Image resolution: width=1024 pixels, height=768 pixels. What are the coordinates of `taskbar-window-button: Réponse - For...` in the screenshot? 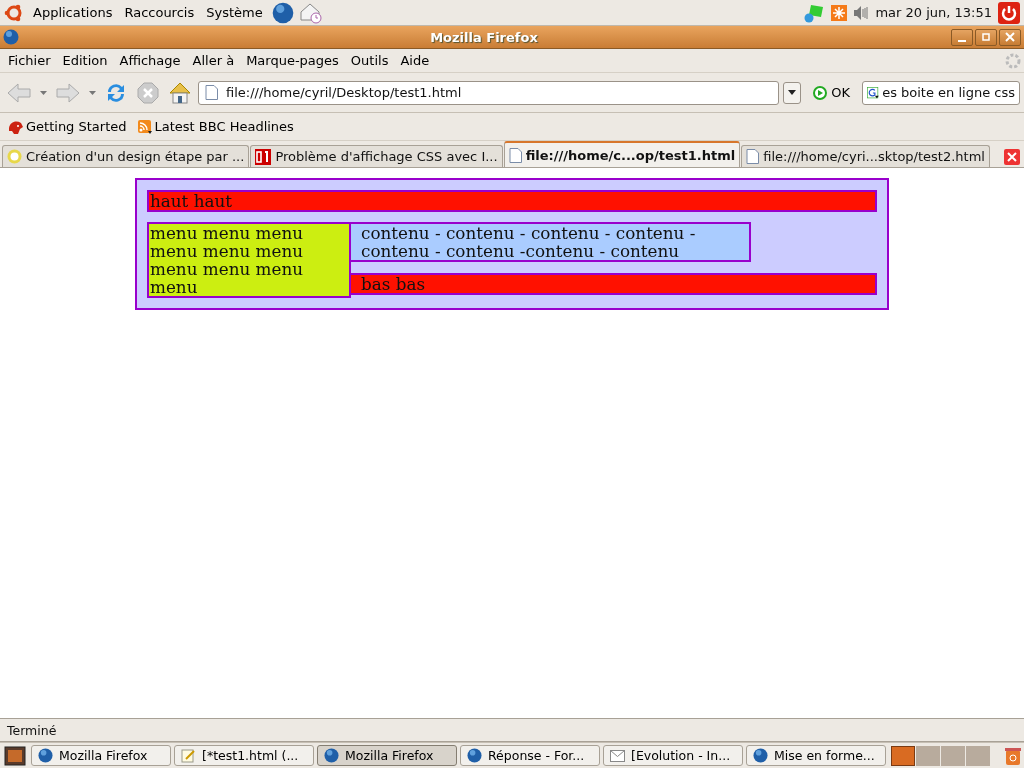 It's located at (530, 755).